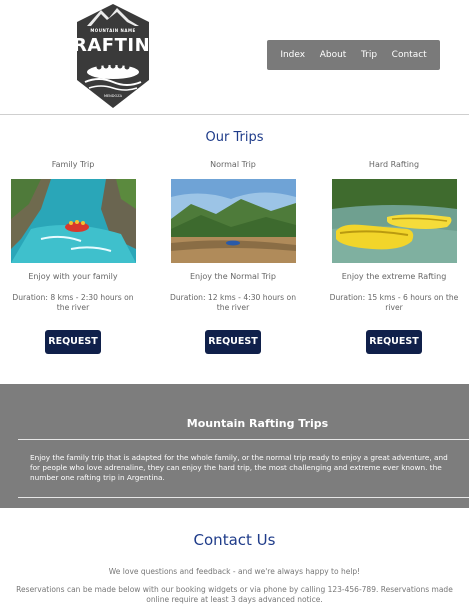 This screenshot has width=469, height=613. What do you see at coordinates (234, 540) in the screenshot?
I see `contact-title: Contact Us` at bounding box center [234, 540].